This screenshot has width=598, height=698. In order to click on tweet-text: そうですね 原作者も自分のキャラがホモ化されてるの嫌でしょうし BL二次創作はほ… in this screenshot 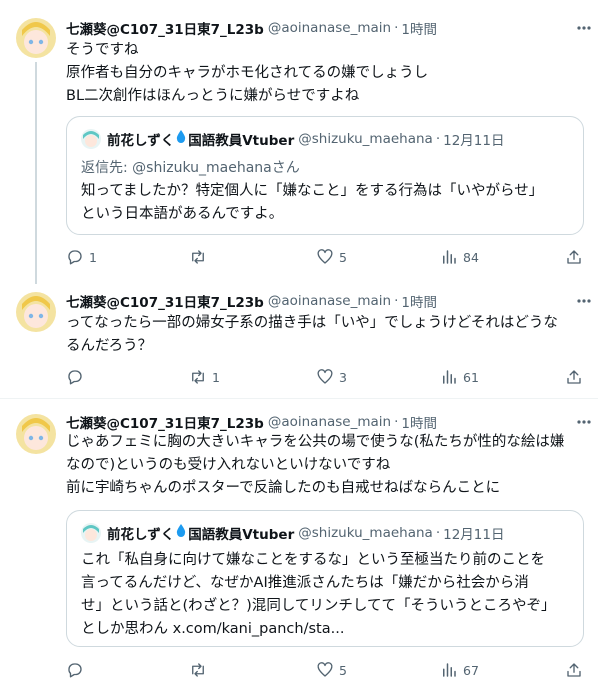, I will do `click(325, 73)`.